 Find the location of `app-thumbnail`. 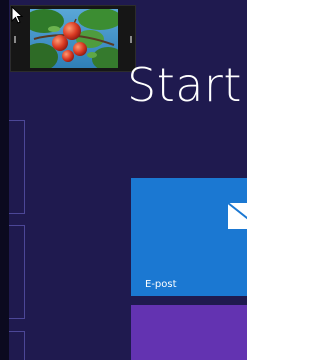

app-thumbnail is located at coordinates (73, 38).